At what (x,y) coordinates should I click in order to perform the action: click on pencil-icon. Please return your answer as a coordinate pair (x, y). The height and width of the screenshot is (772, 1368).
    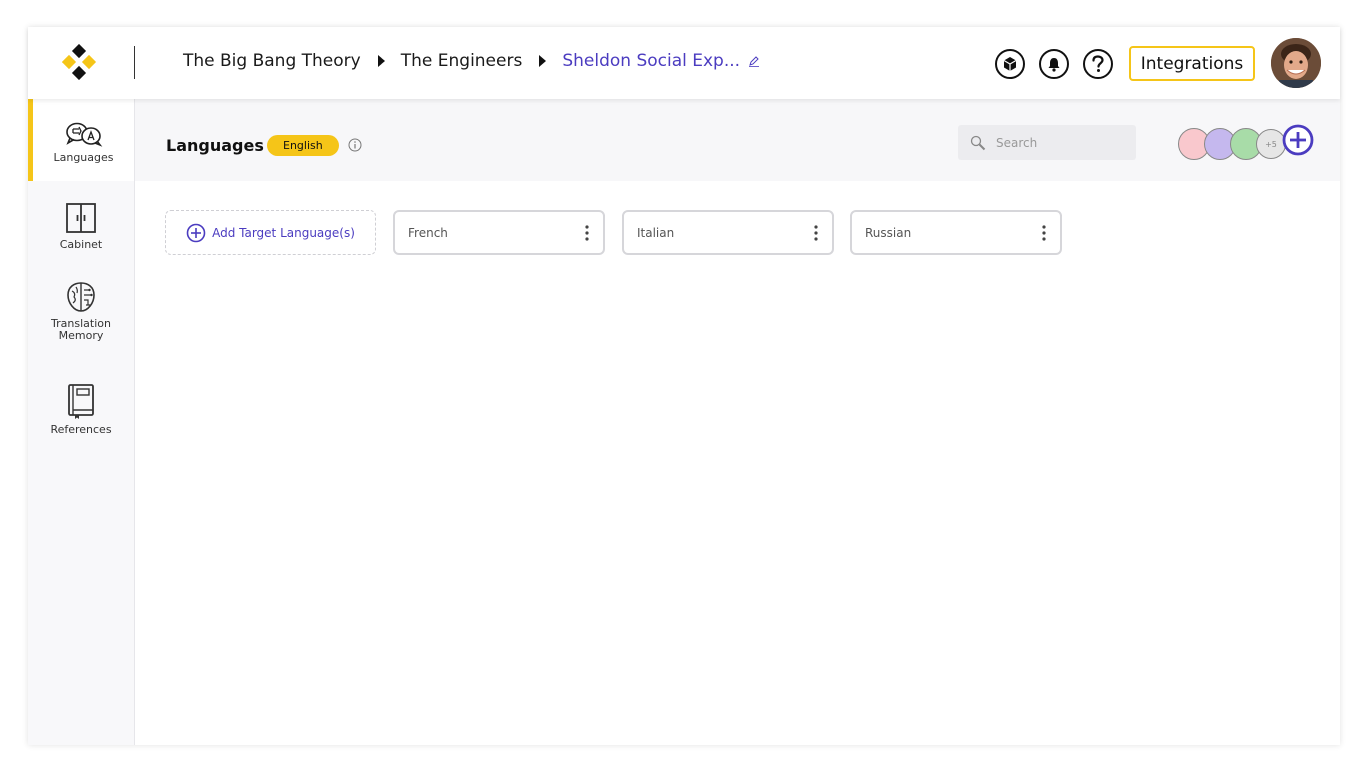
    Looking at the image, I should click on (754, 61).